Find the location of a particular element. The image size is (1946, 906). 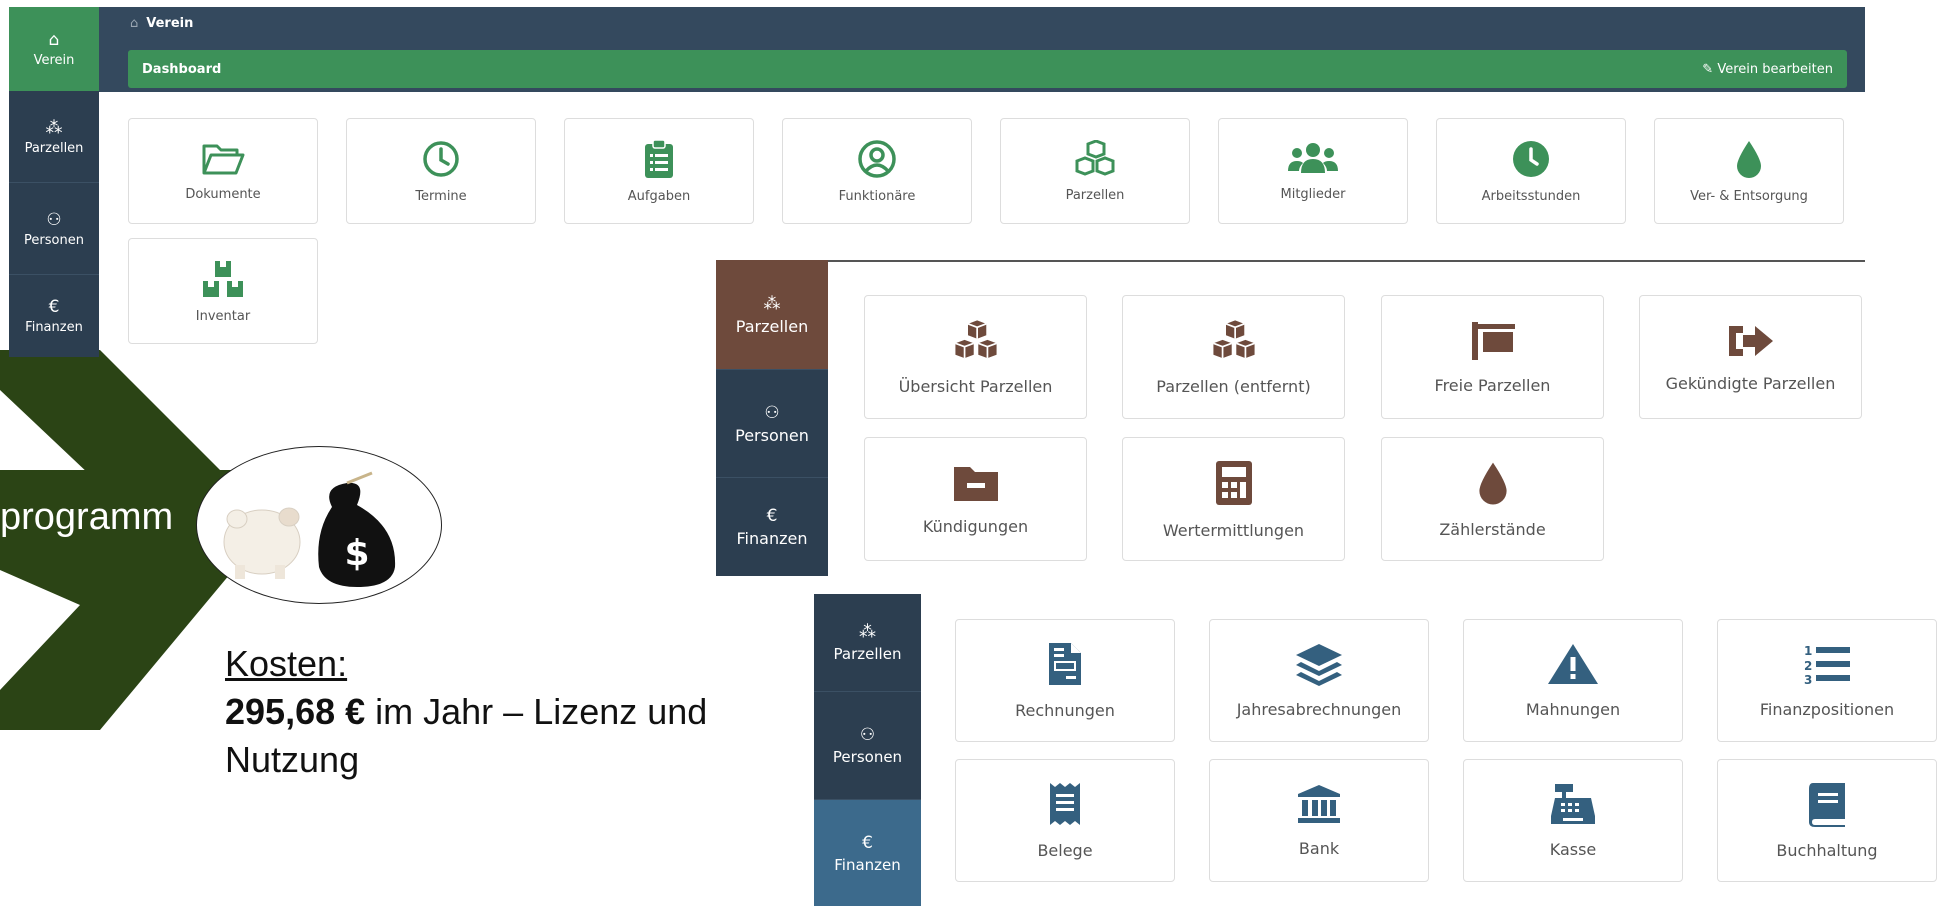

tile-mitglieder: Mitglieder is located at coordinates (1313, 171).